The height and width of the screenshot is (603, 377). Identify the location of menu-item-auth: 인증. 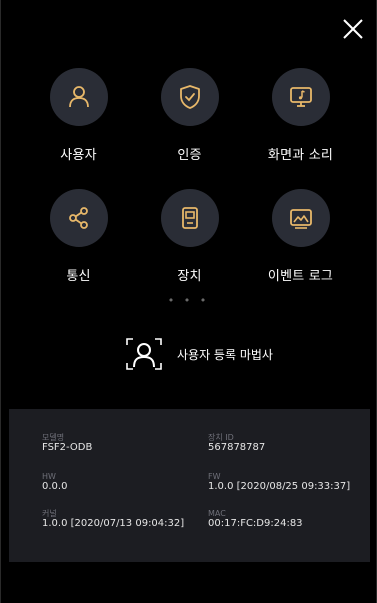
(189, 115).